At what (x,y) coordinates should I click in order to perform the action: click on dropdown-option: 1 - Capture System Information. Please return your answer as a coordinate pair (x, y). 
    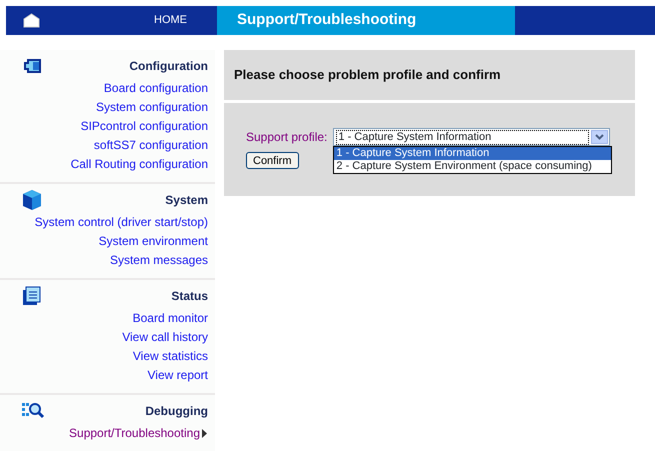
    Looking at the image, I should click on (473, 153).